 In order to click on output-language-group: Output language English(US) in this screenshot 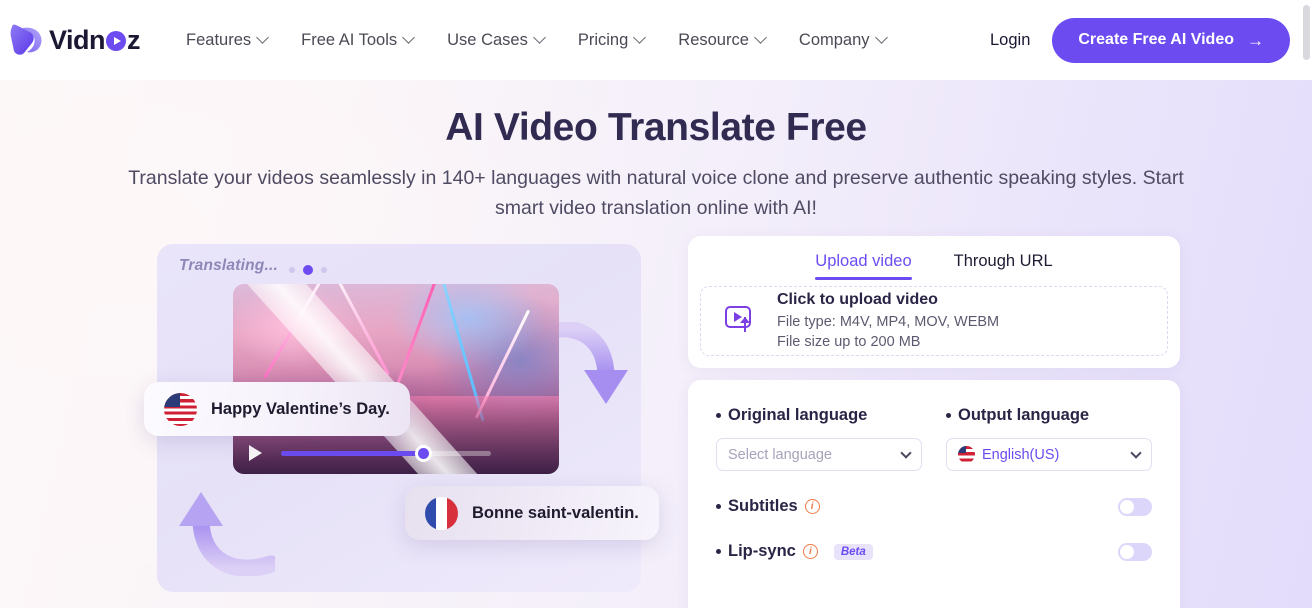, I will do `click(1049, 438)`.